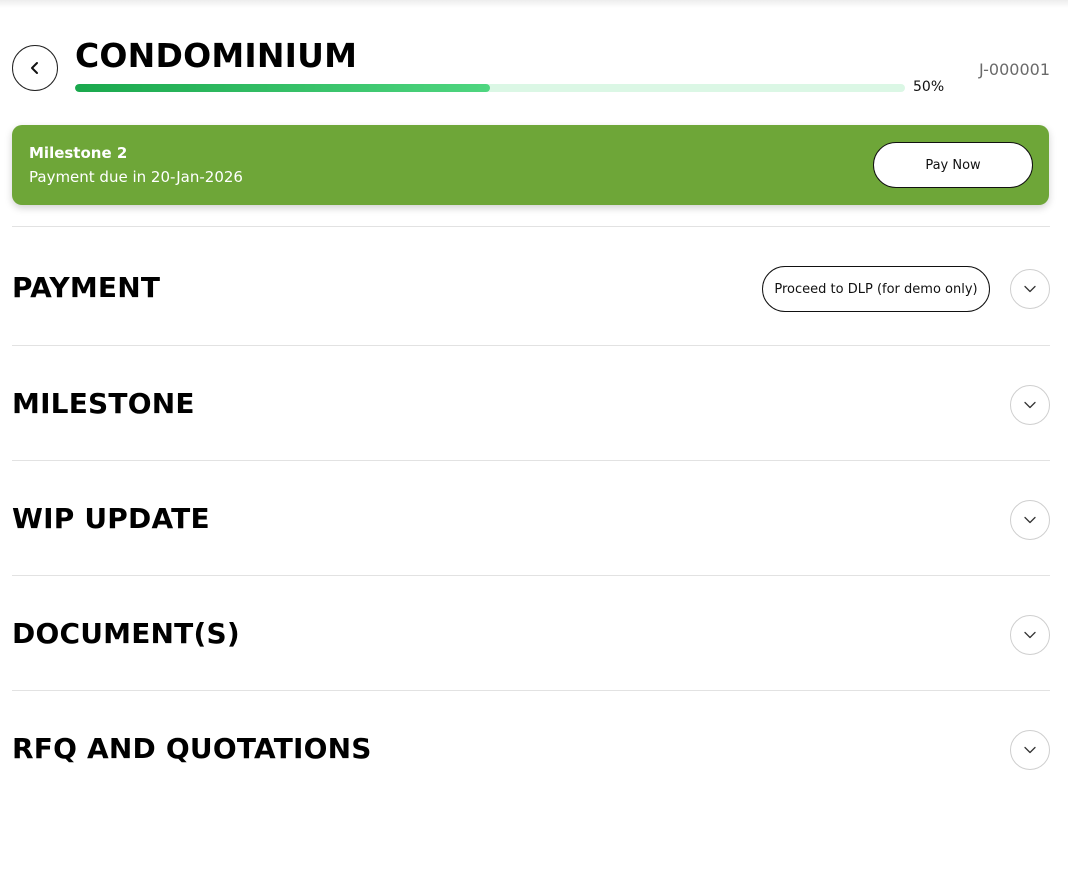 Image resolution: width=1068 pixels, height=874 pixels. Describe the element at coordinates (531, 748) in the screenshot. I see `section-rfq-and-quotations: RFQ AND QUOTATIONS` at that location.